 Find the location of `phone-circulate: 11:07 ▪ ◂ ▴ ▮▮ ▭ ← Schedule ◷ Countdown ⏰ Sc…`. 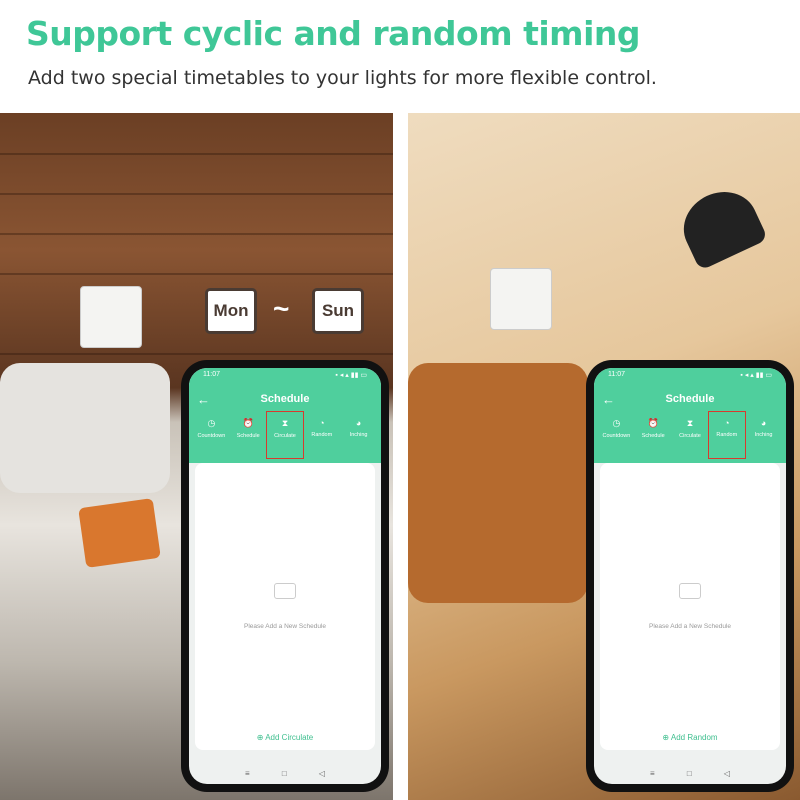

phone-circulate: 11:07 ▪ ◂ ▴ ▮▮ ▭ ← Schedule ◷ Countdown ⏰ Sc… is located at coordinates (285, 576).